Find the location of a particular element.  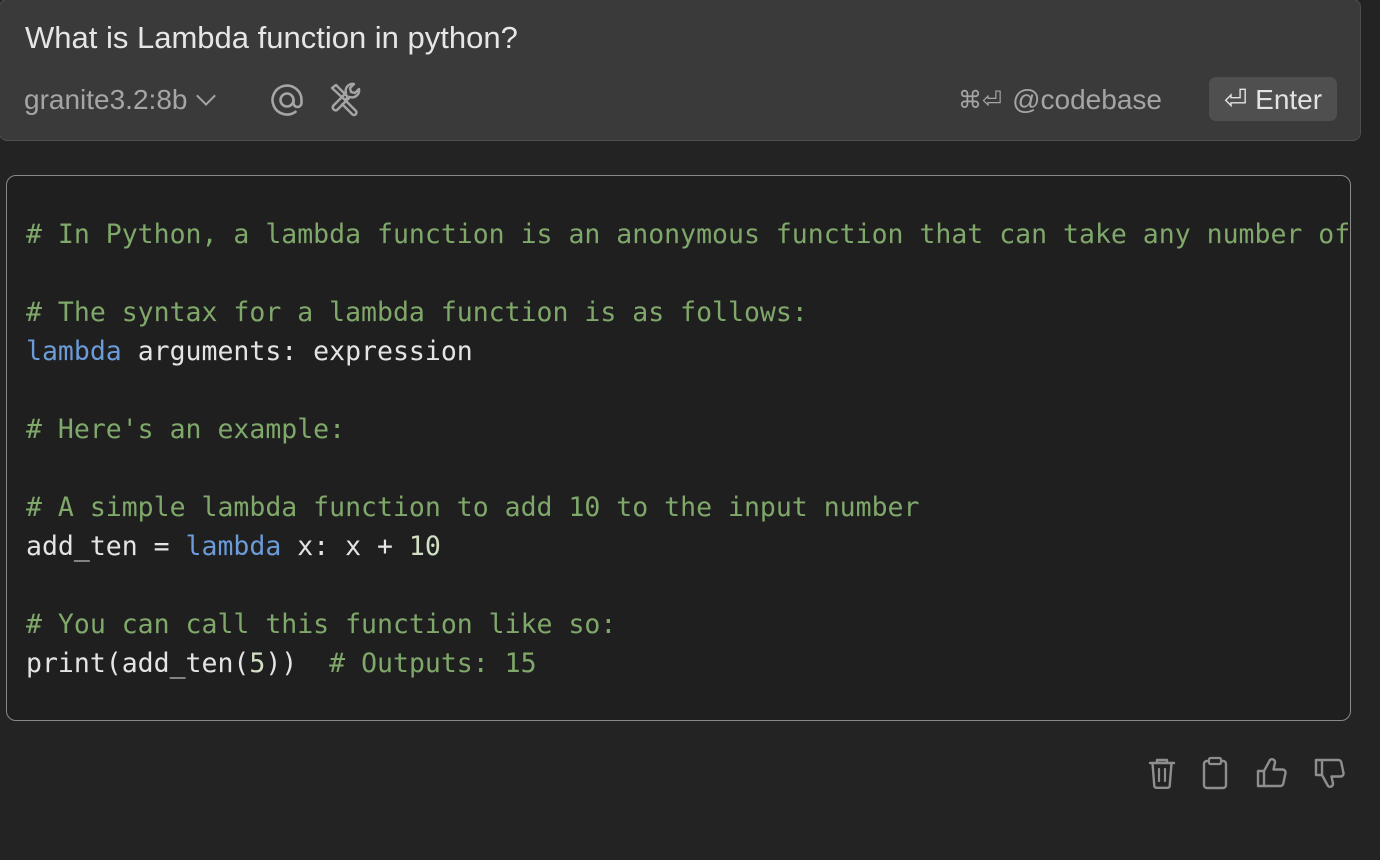

code-token: arguments: expression is located at coordinates (297, 351).